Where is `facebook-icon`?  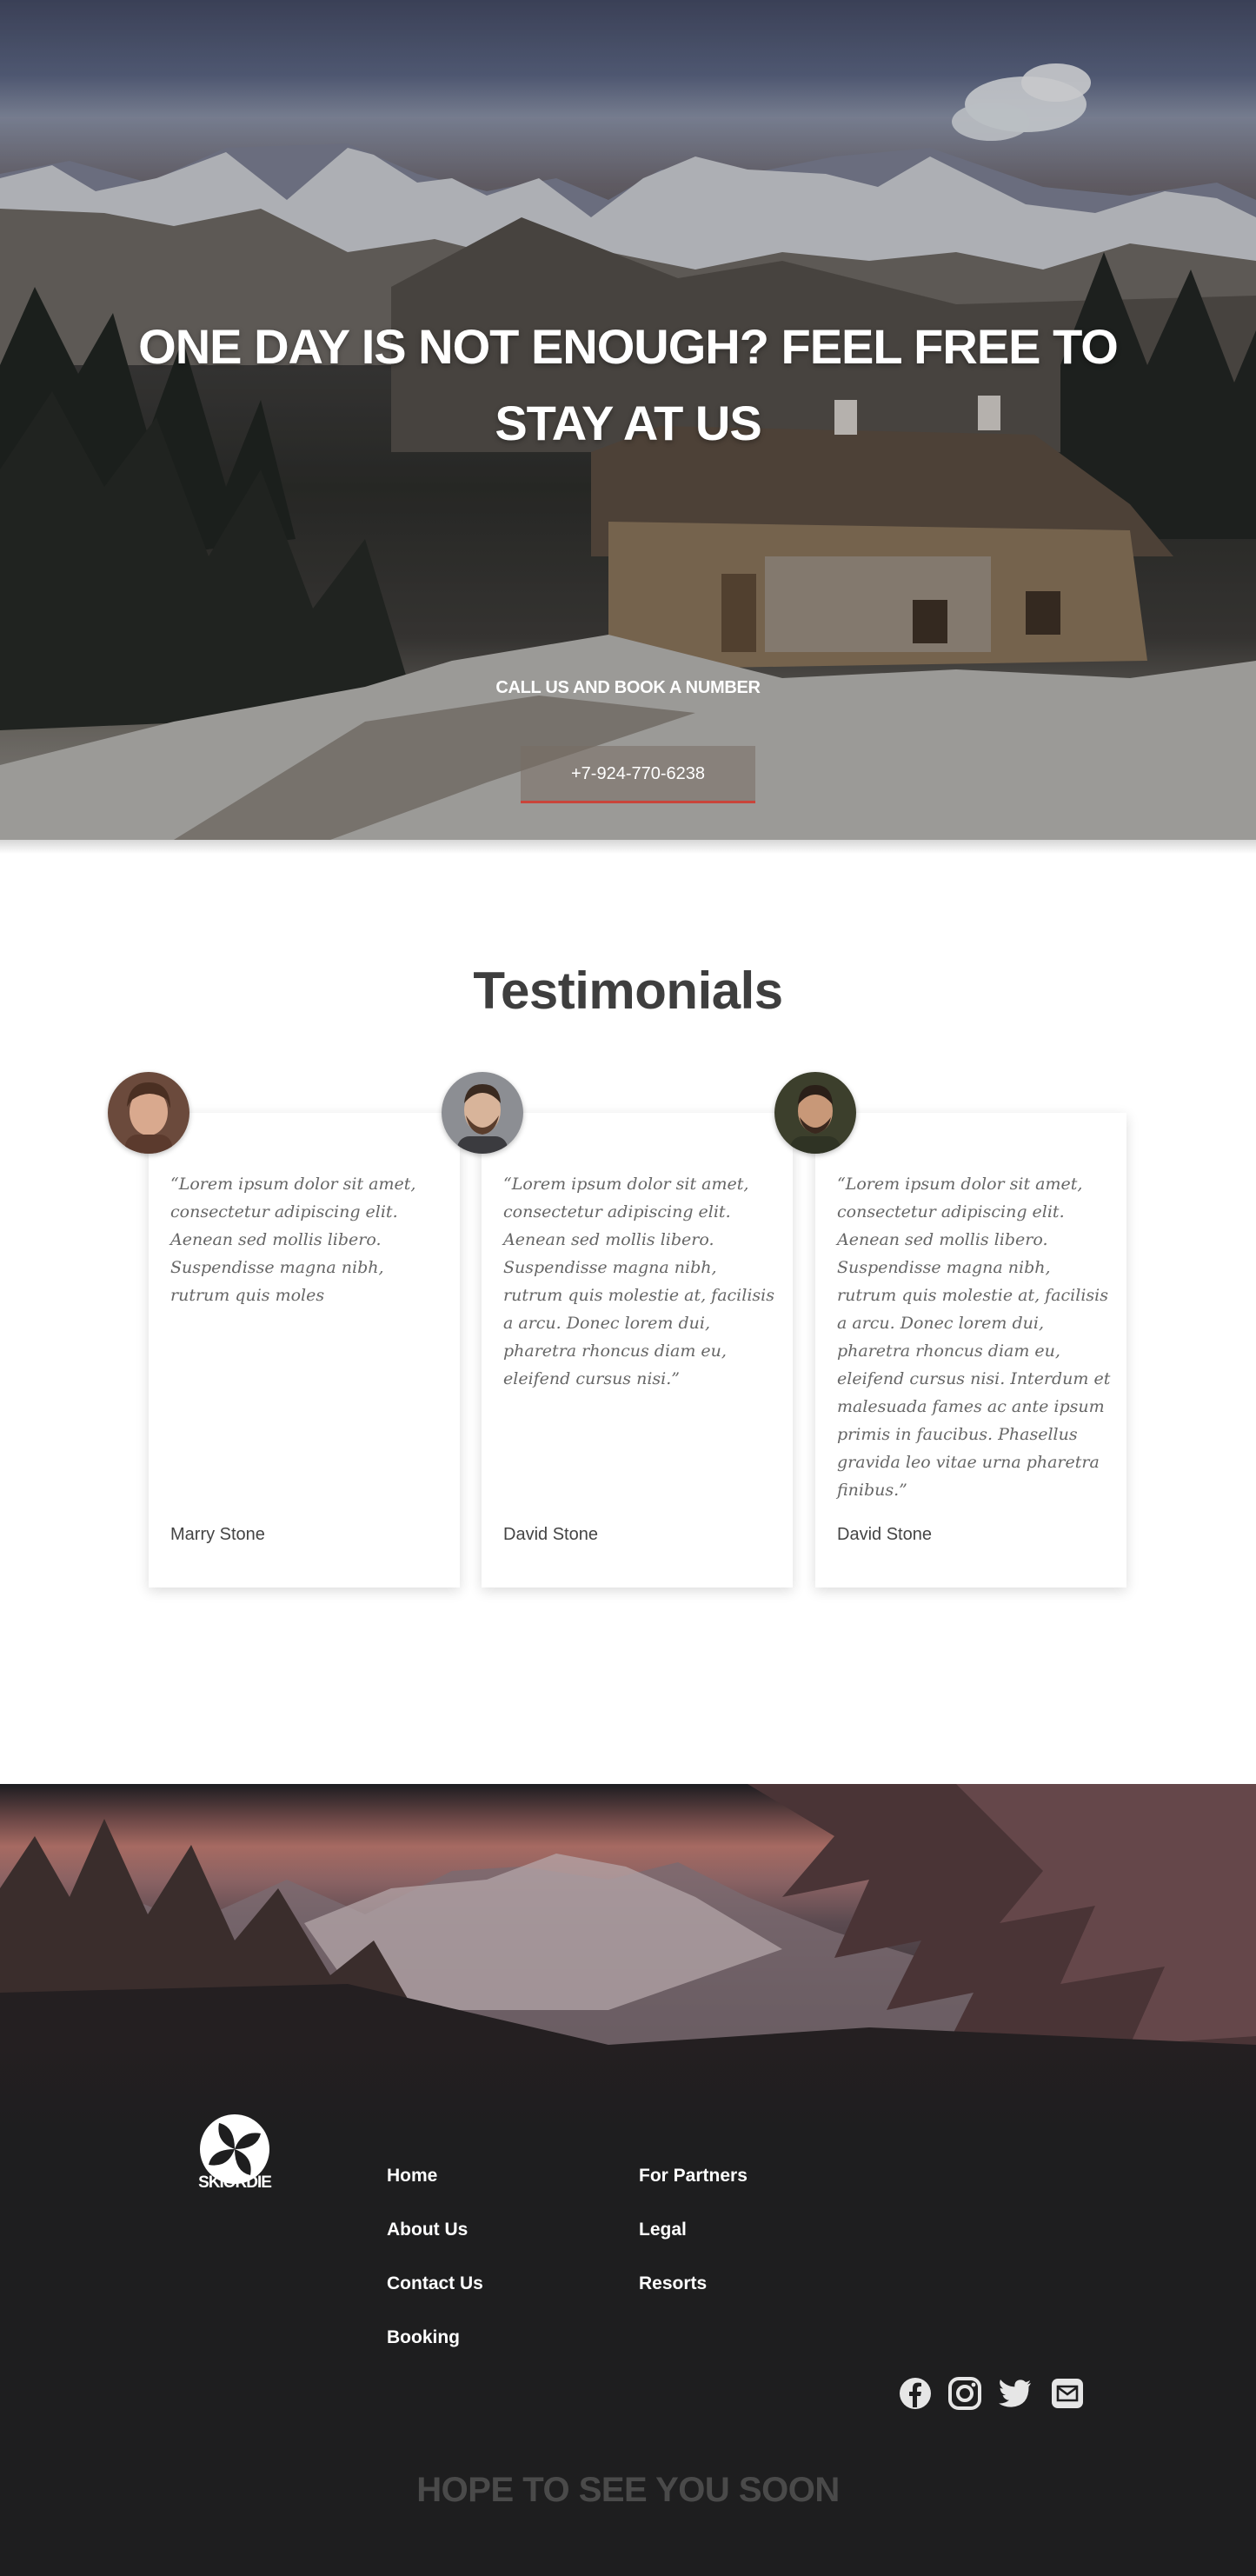 facebook-icon is located at coordinates (915, 2393).